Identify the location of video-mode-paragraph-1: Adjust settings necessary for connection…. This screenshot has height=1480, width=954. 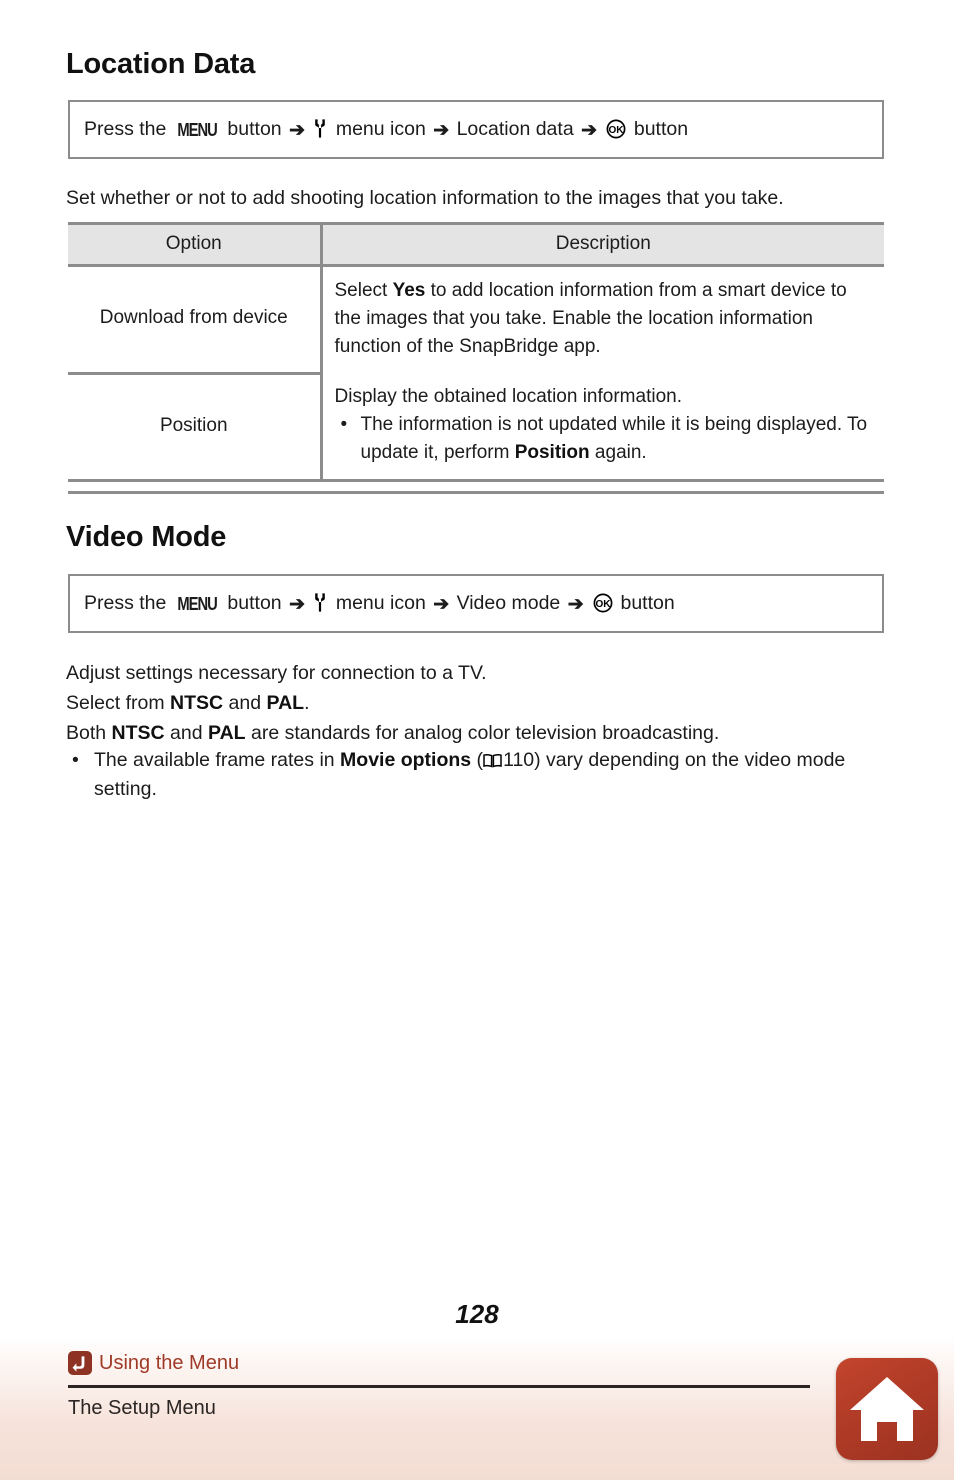
(276, 673).